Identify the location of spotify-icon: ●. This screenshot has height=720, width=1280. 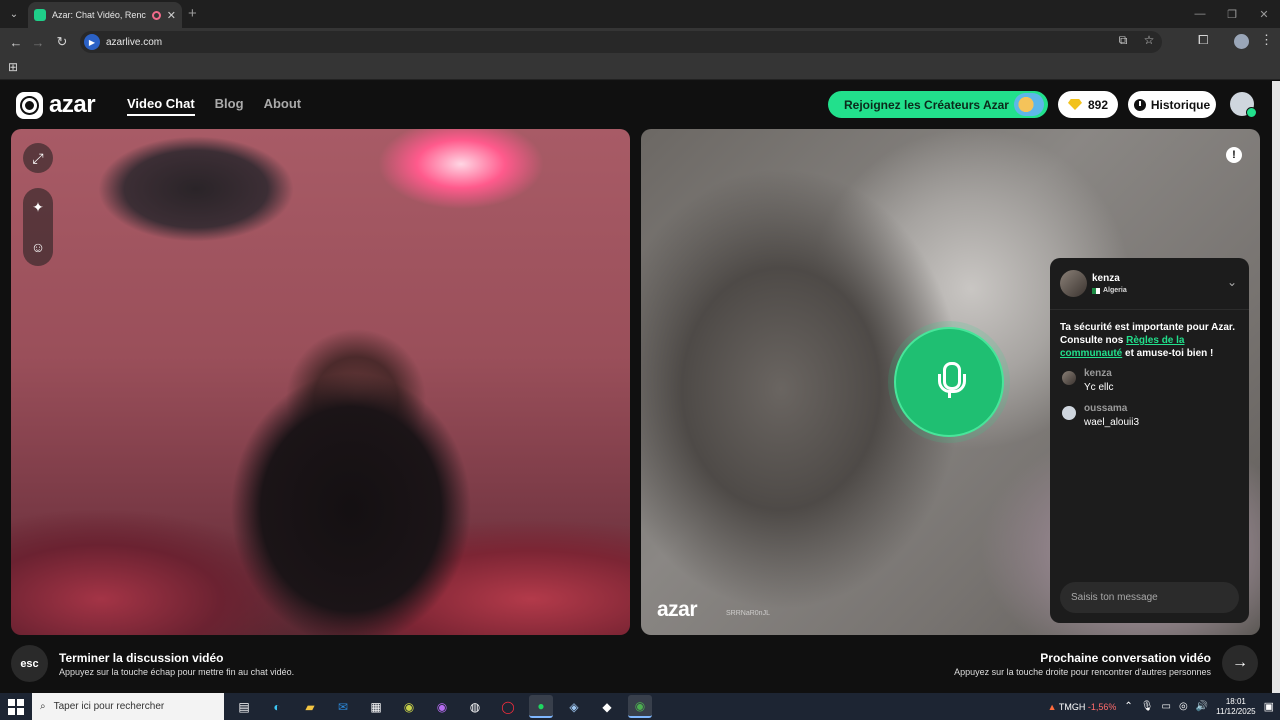
(541, 706).